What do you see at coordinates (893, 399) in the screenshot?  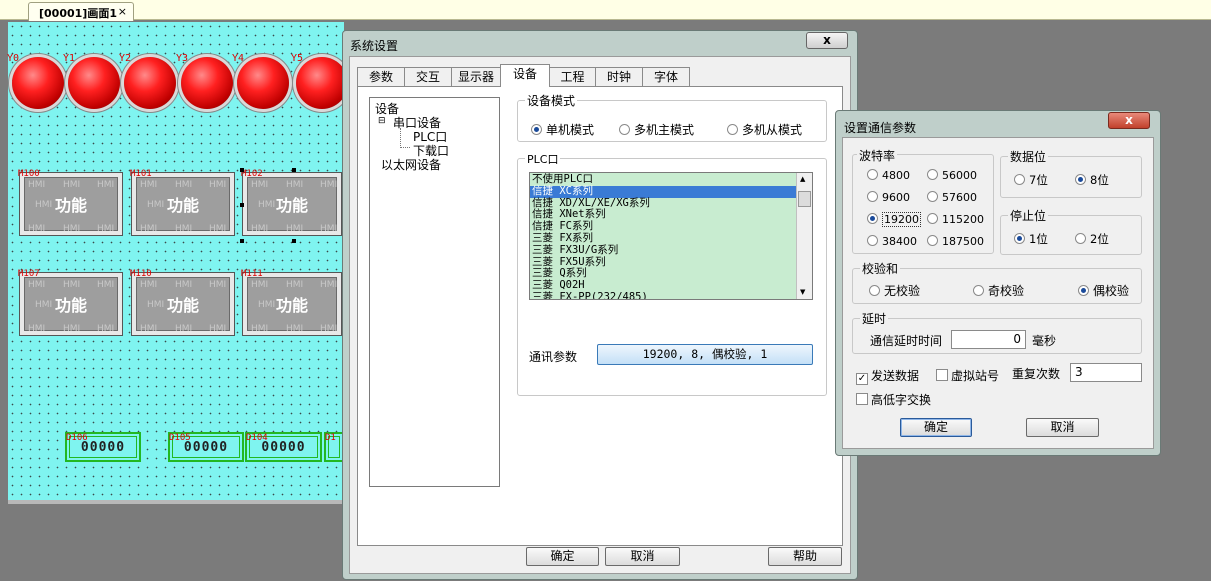 I see `byte-swap-checkbox: 高低字交换` at bounding box center [893, 399].